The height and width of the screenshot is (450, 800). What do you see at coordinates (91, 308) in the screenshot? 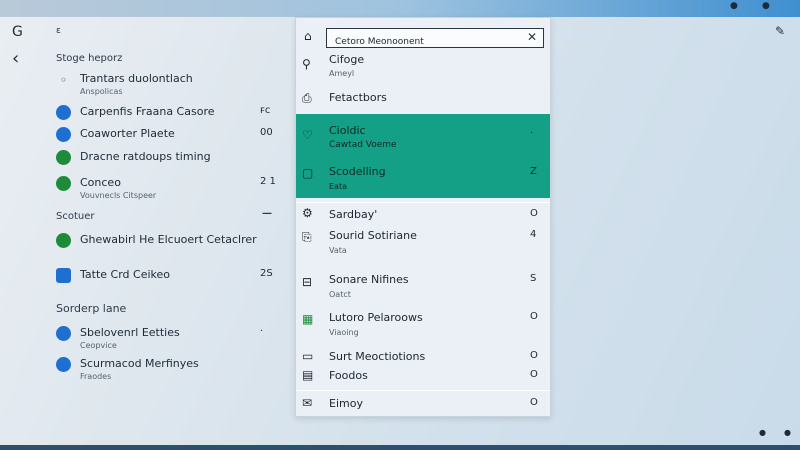
I see `section-title-sorderp: Sorderp lane` at bounding box center [91, 308].